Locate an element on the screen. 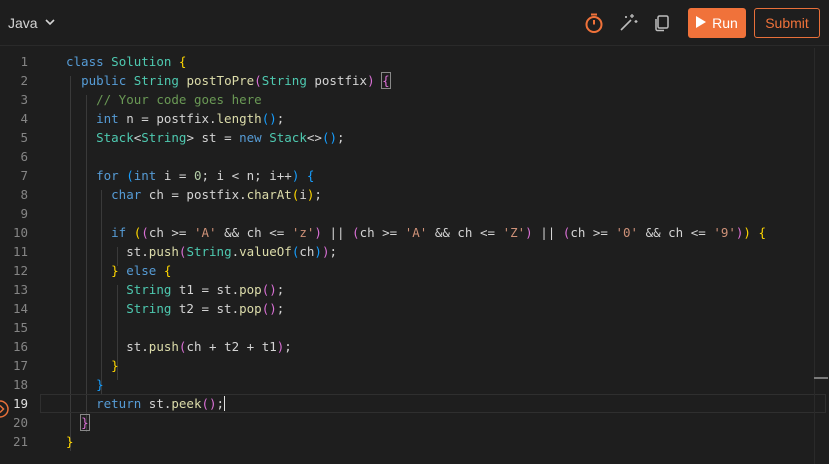 The height and width of the screenshot is (464, 829). submit-label: Submit is located at coordinates (787, 23).